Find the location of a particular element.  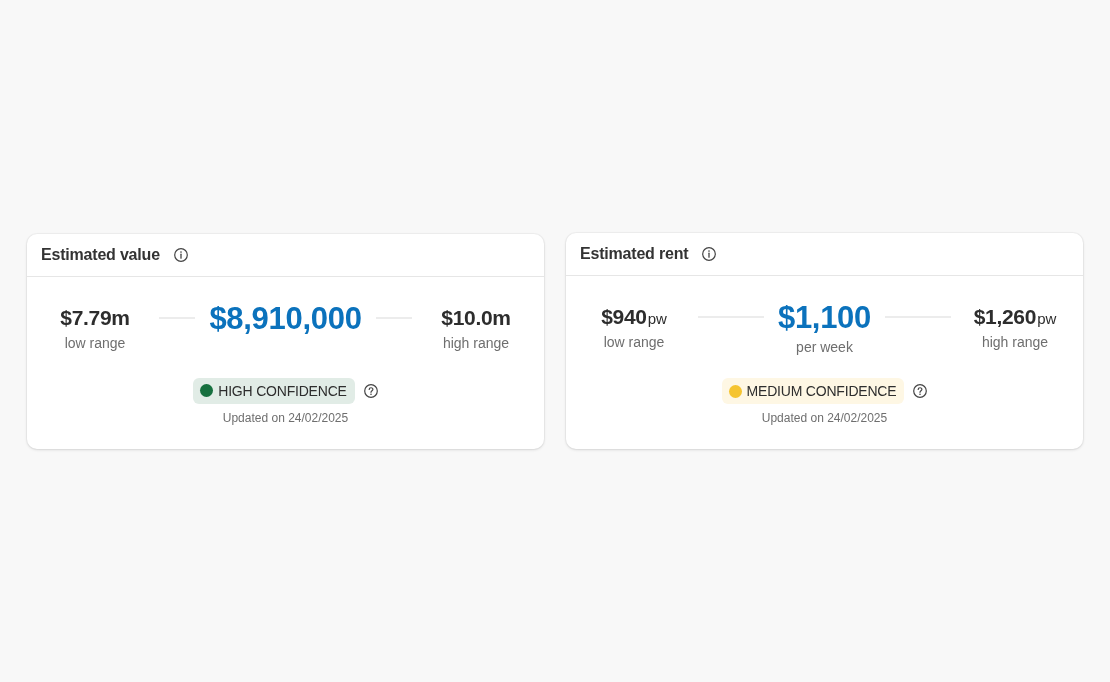

confidence-label: MEDIUM CONFIDENCE is located at coordinates (821, 391).